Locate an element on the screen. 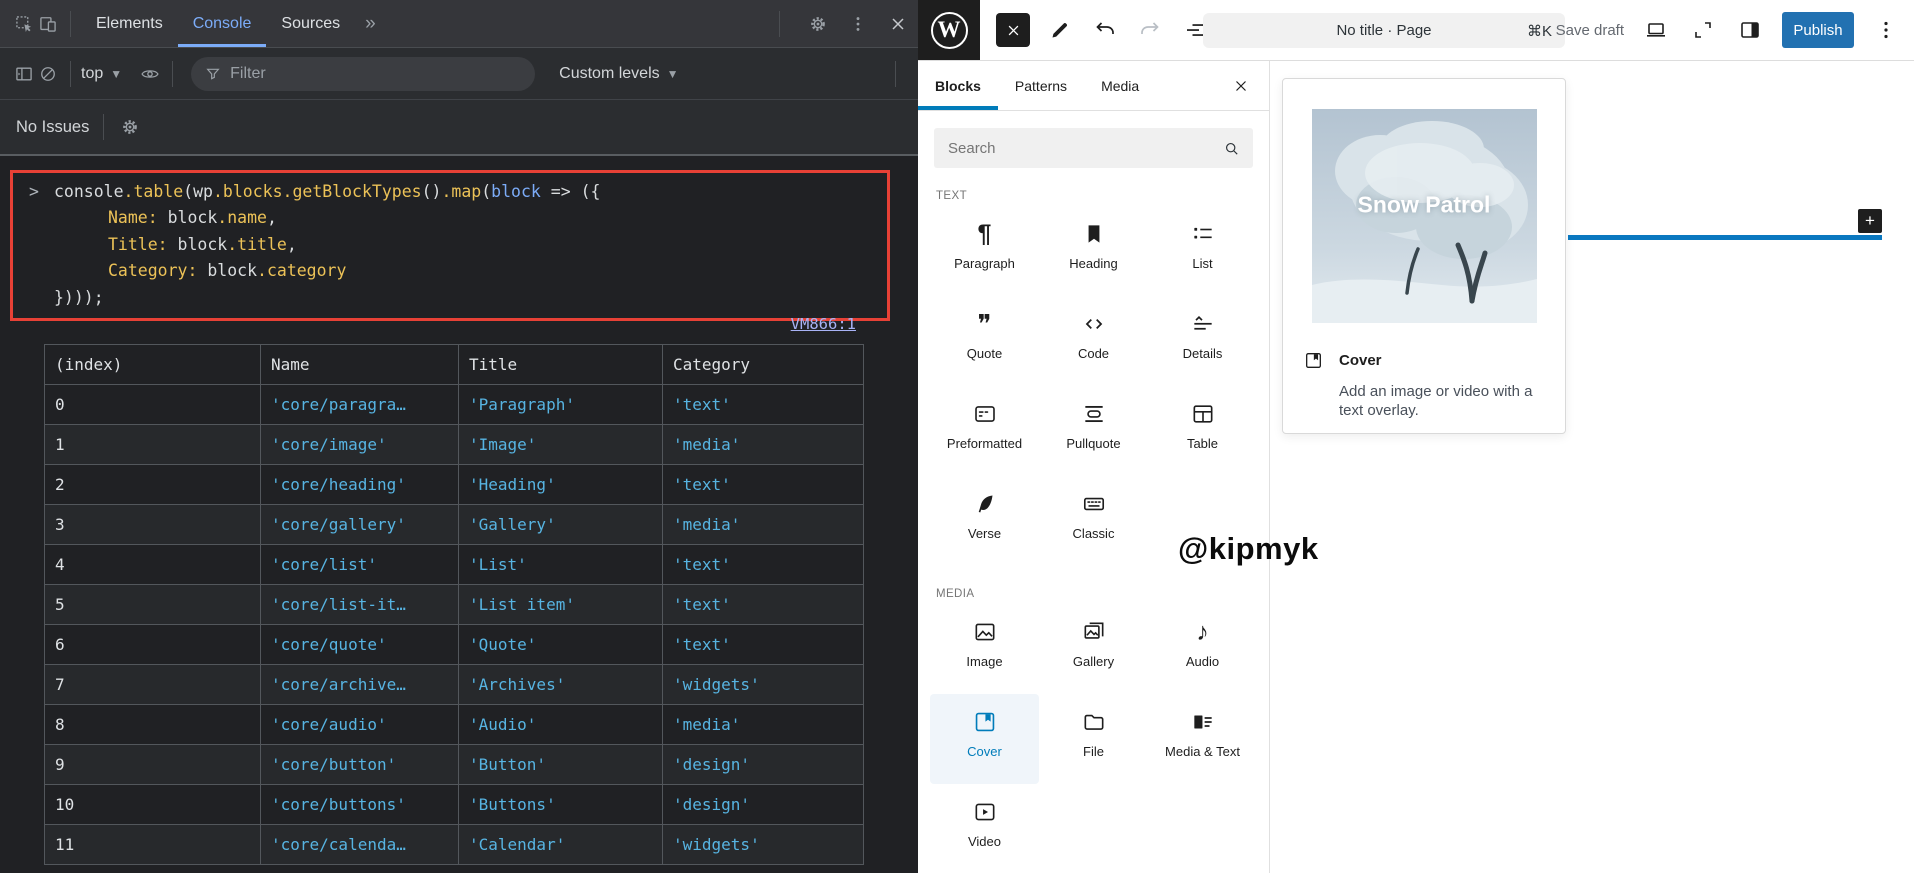 This screenshot has width=1914, height=873. devtools-close-icon is located at coordinates (898, 24).